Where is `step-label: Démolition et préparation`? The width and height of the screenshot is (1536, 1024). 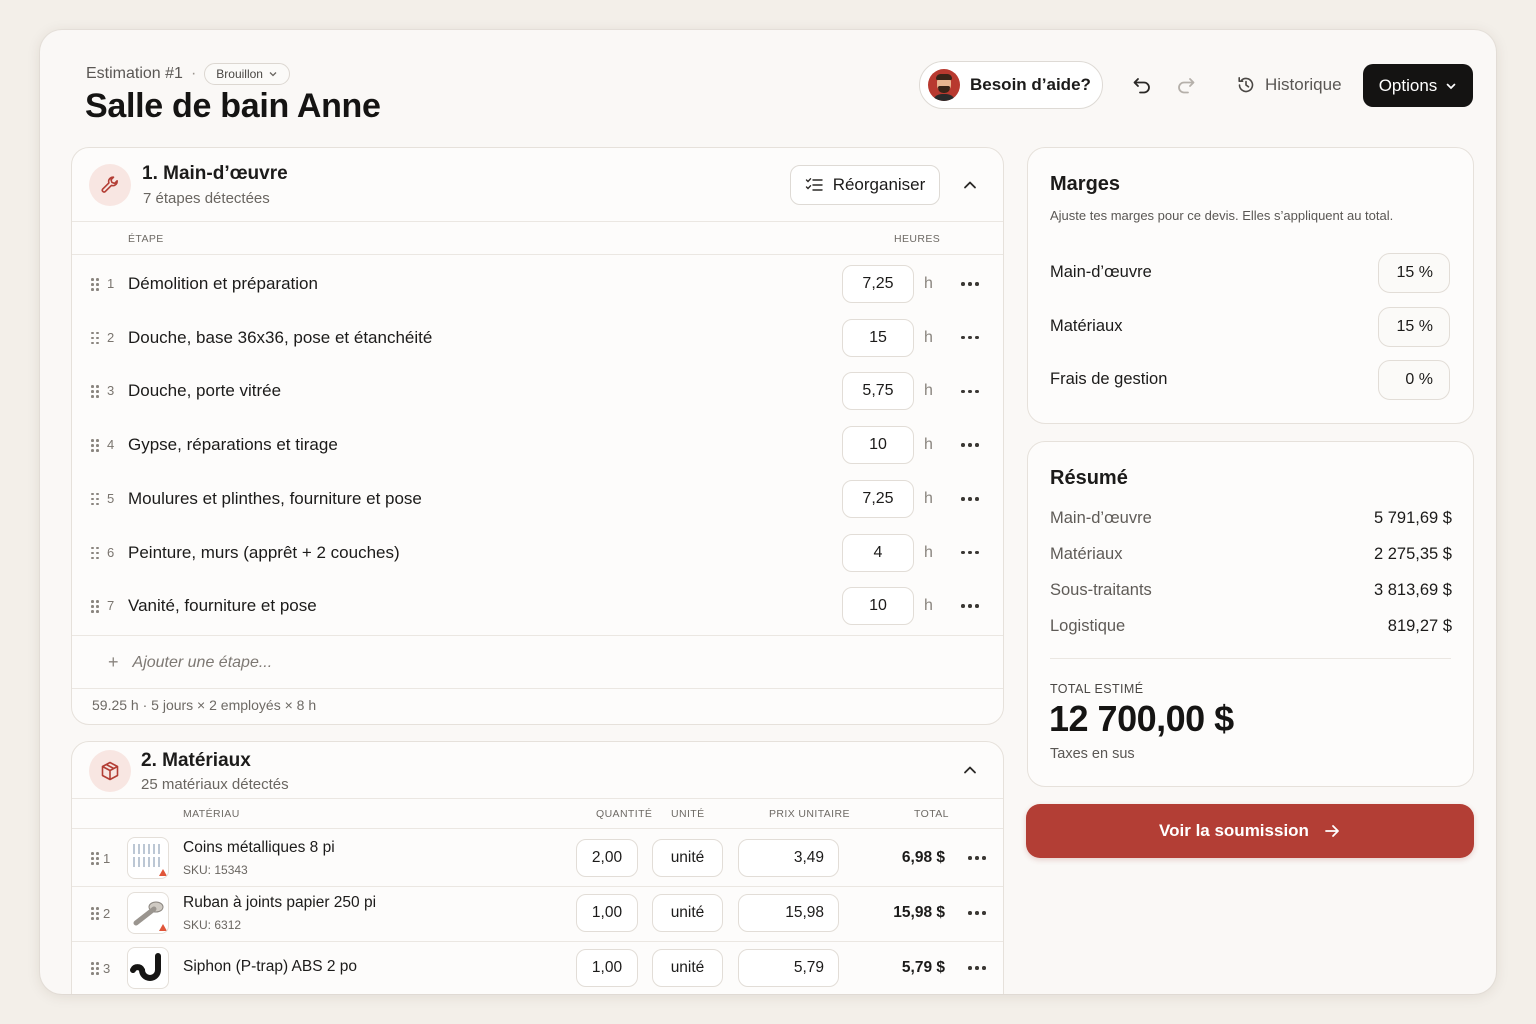
step-label: Démolition et préparation is located at coordinates (223, 284).